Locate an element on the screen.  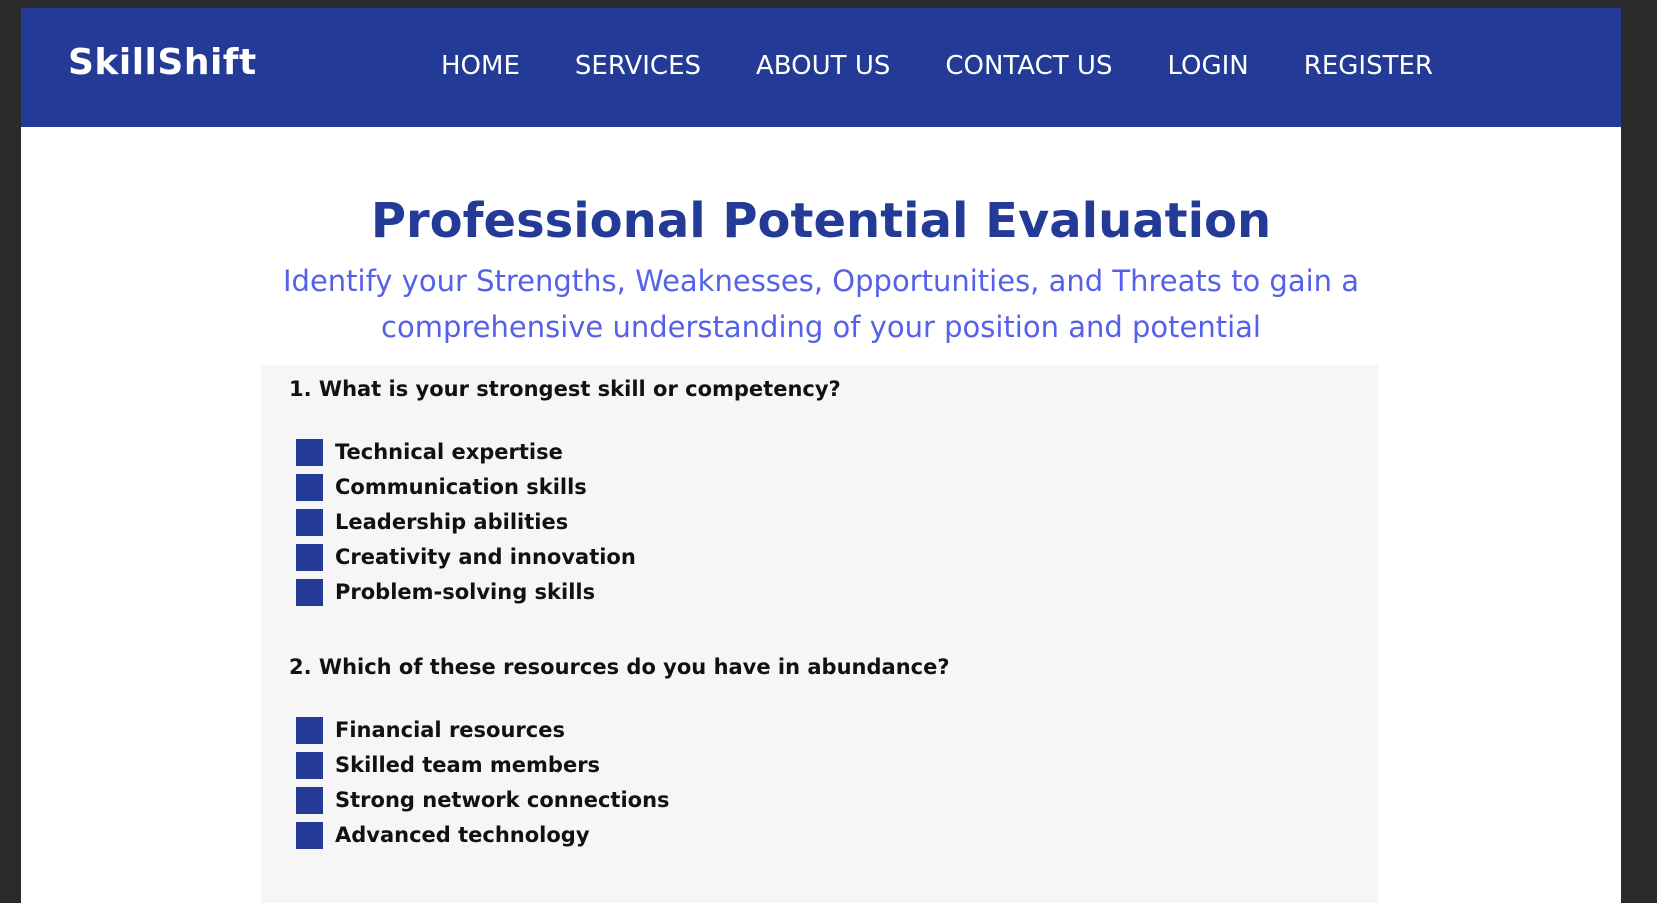
option-label: Skilled team members is located at coordinates (468, 765).